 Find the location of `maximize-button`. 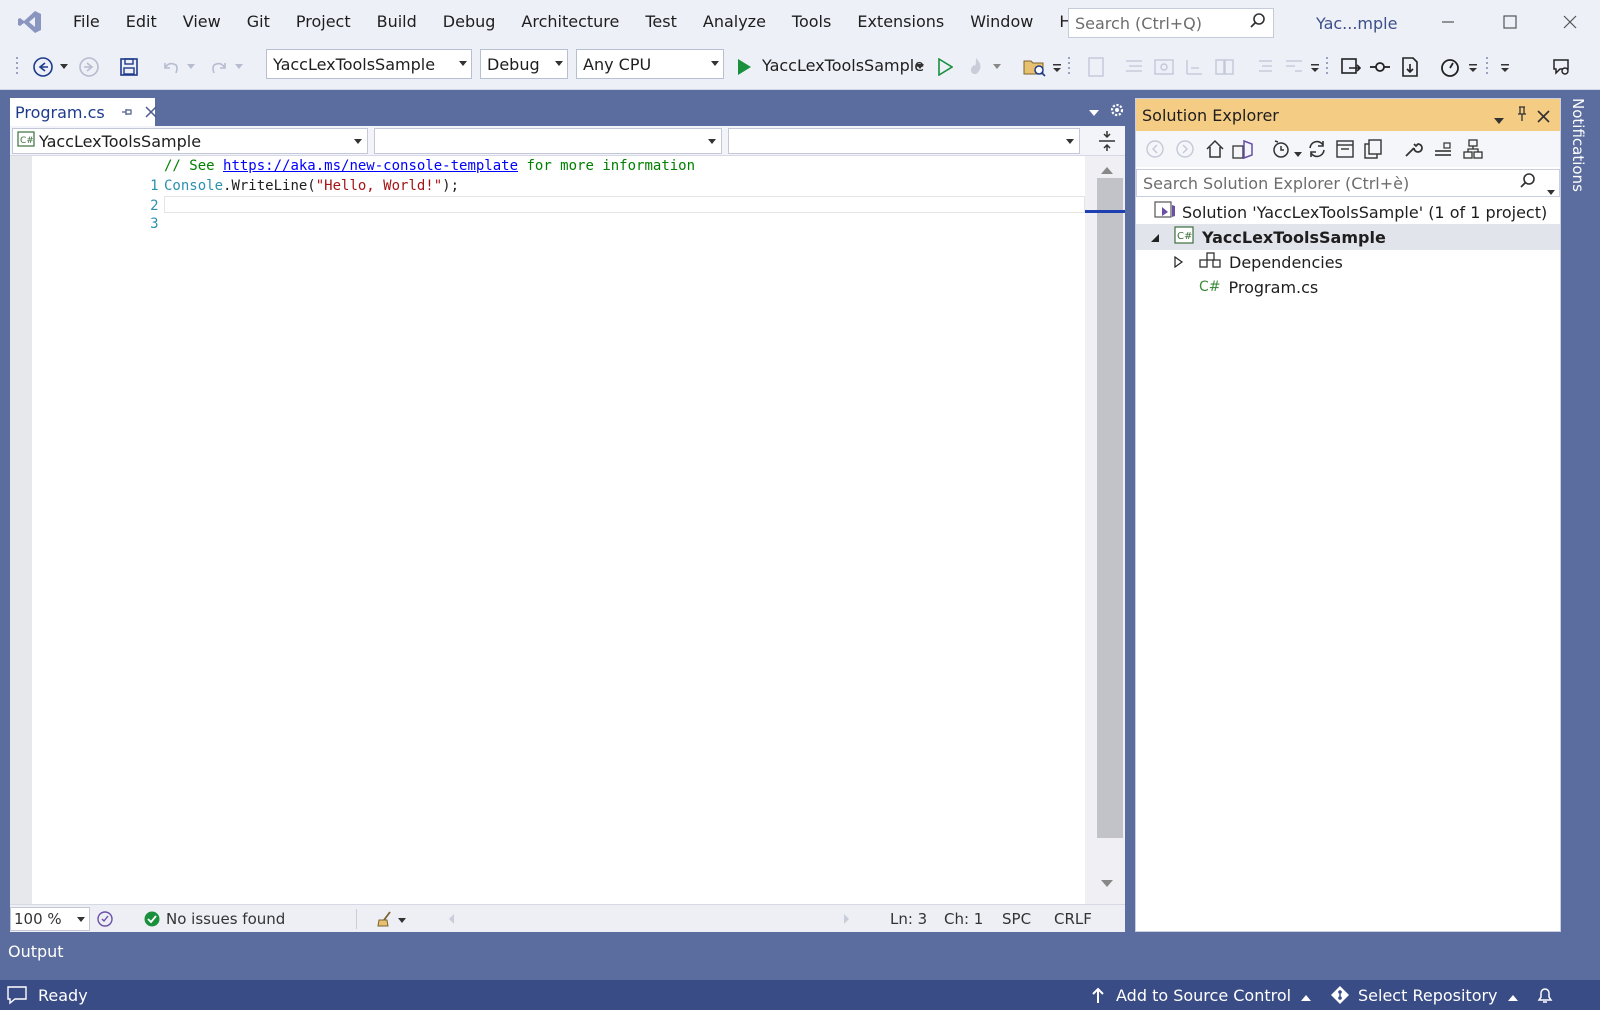

maximize-button is located at coordinates (1510, 22).